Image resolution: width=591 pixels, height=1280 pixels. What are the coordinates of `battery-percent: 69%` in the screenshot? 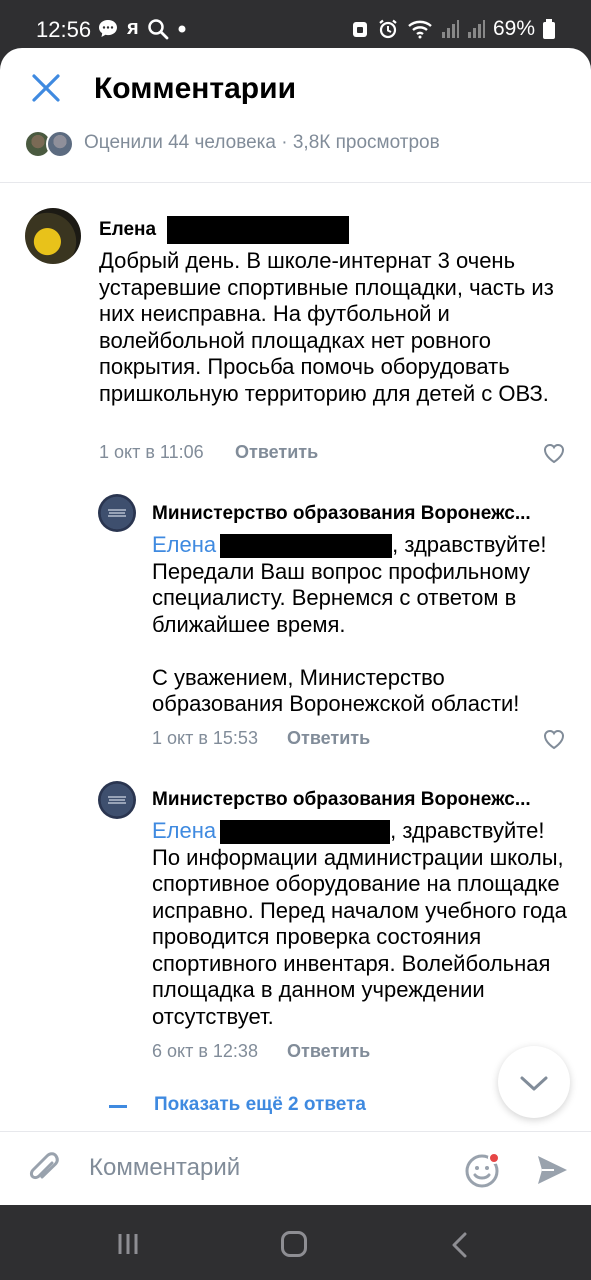 It's located at (513, 28).